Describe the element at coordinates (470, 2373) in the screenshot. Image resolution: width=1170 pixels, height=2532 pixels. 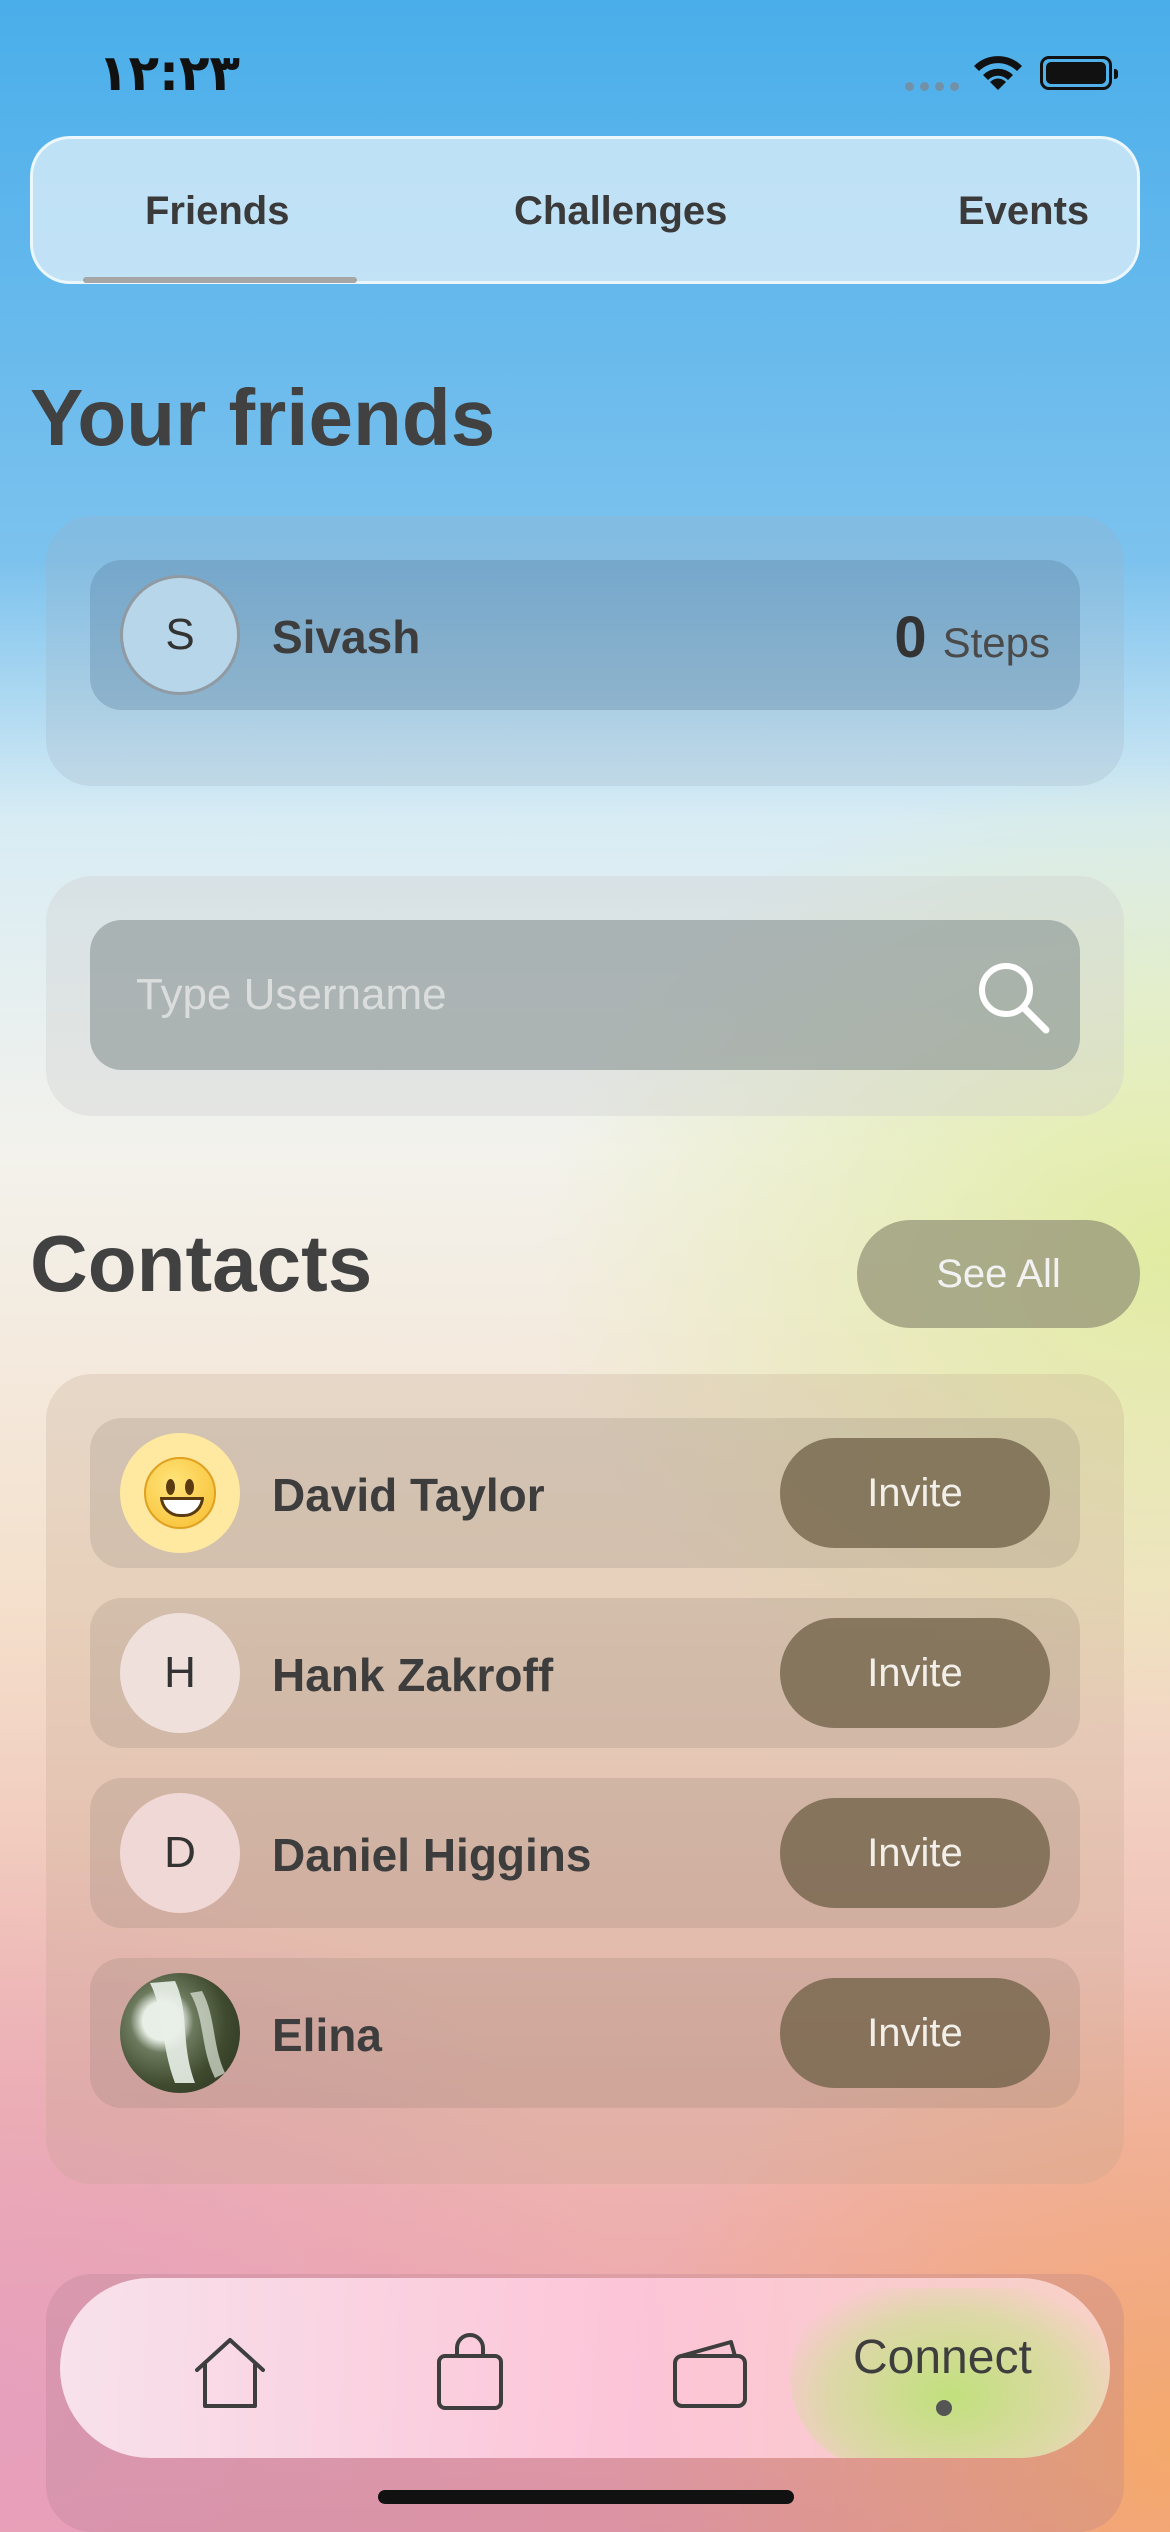
I see `shopping-bag-icon` at that location.